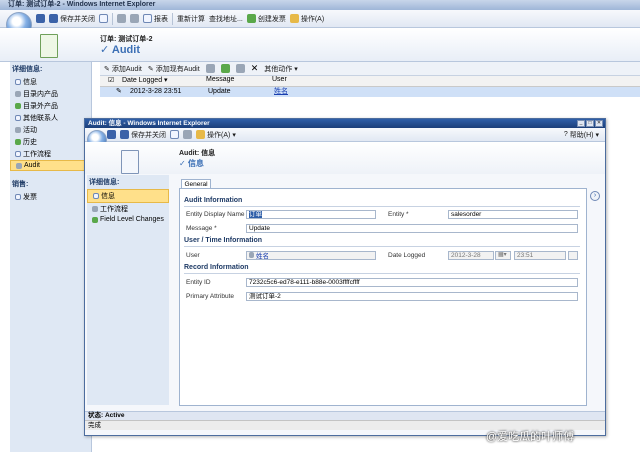 Image resolution: width=640 pixels, height=459 pixels. What do you see at coordinates (251, 255) in the screenshot?
I see `user-icon` at bounding box center [251, 255].